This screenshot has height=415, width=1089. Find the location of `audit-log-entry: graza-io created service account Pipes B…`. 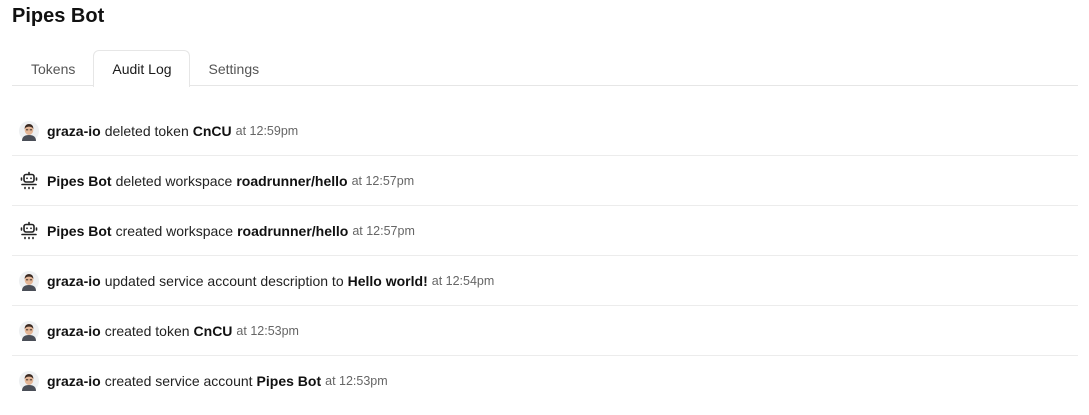

audit-log-entry: graza-io created service account Pipes B… is located at coordinates (545, 381).